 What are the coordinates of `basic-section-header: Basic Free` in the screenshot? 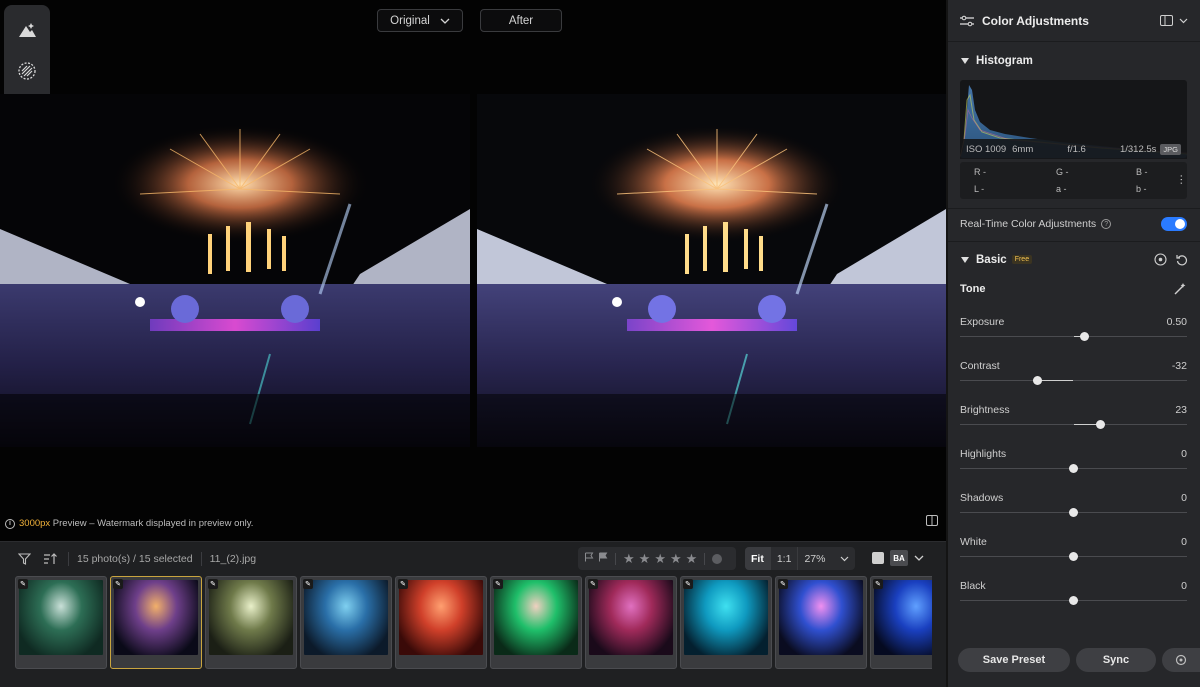 It's located at (1074, 259).